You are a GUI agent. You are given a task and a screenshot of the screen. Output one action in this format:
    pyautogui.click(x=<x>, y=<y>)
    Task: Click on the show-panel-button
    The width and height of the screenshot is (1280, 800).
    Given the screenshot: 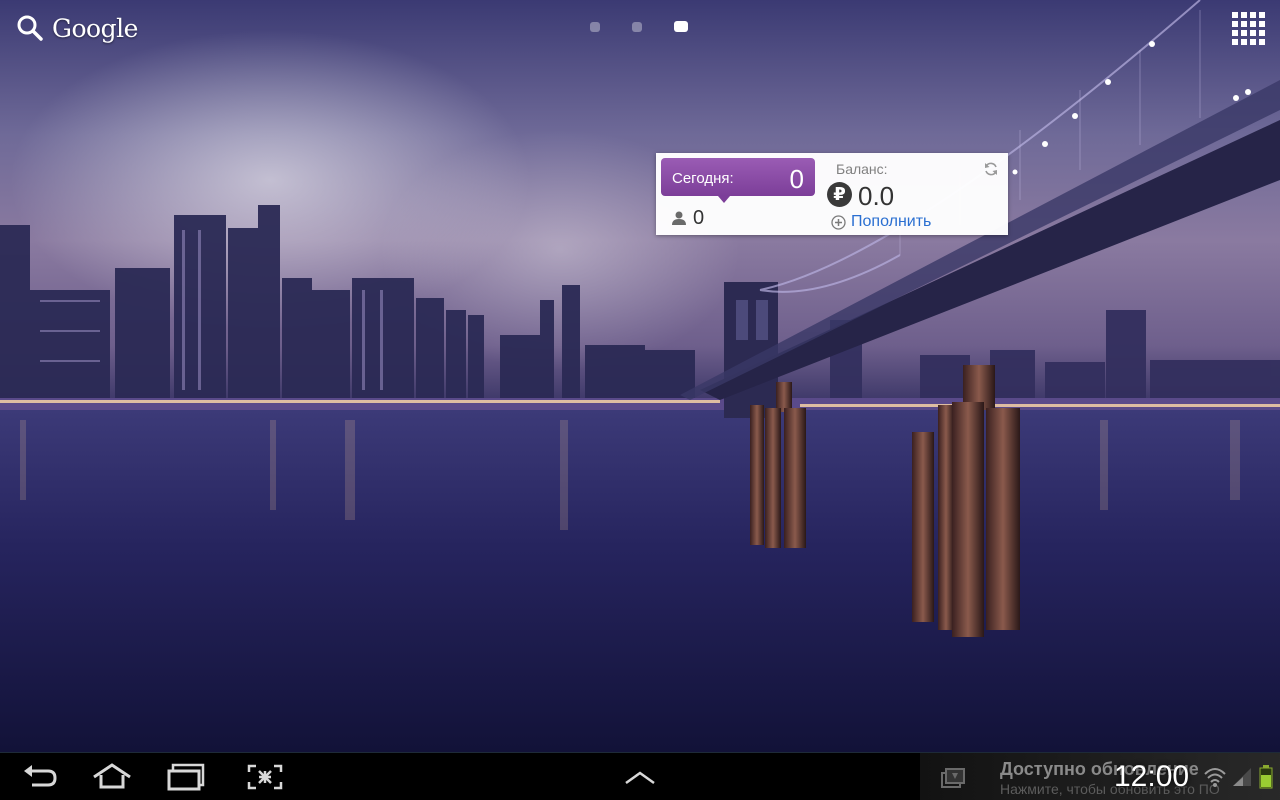 What is the action you would take?
    pyautogui.click(x=640, y=777)
    